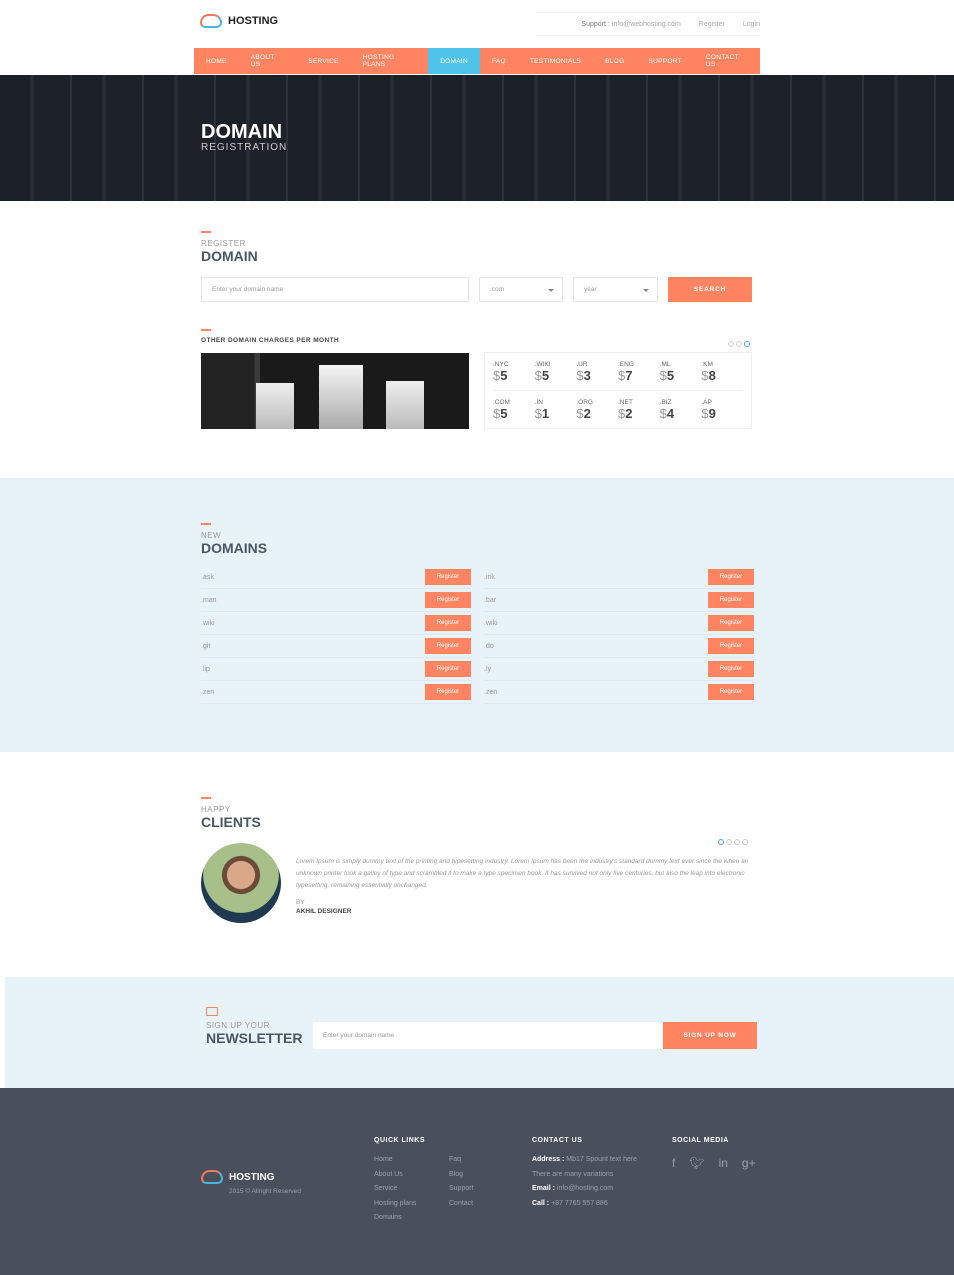 This screenshot has width=954, height=1275. What do you see at coordinates (722, 372) in the screenshot?
I see `price-cell: .KM $8` at bounding box center [722, 372].